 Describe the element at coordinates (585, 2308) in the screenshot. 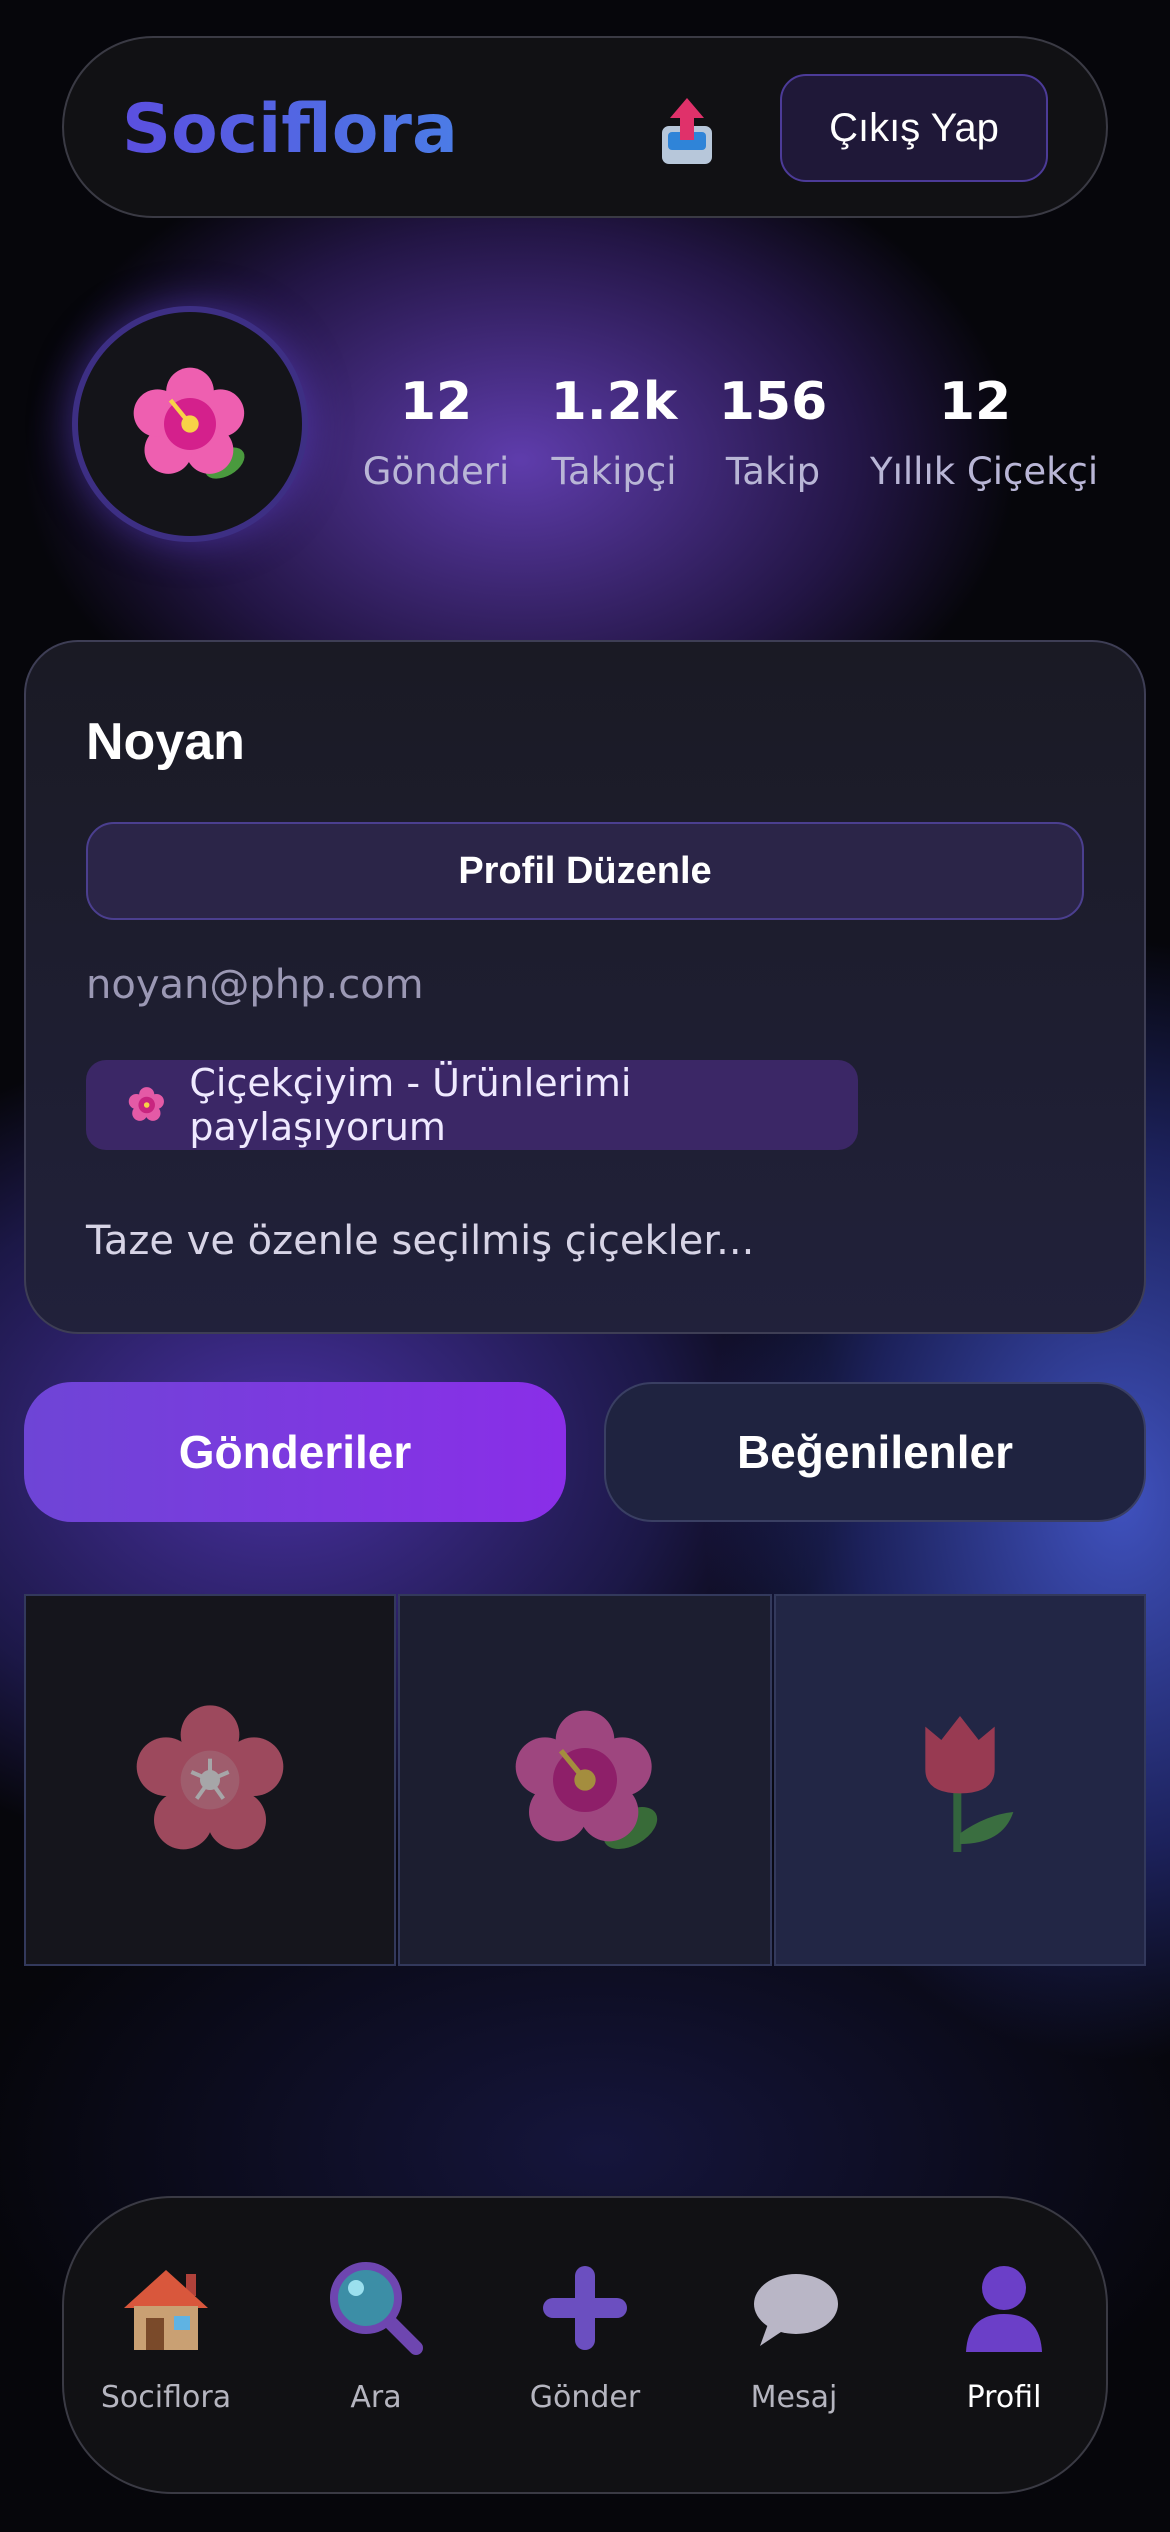

I see `plus-icon` at that location.